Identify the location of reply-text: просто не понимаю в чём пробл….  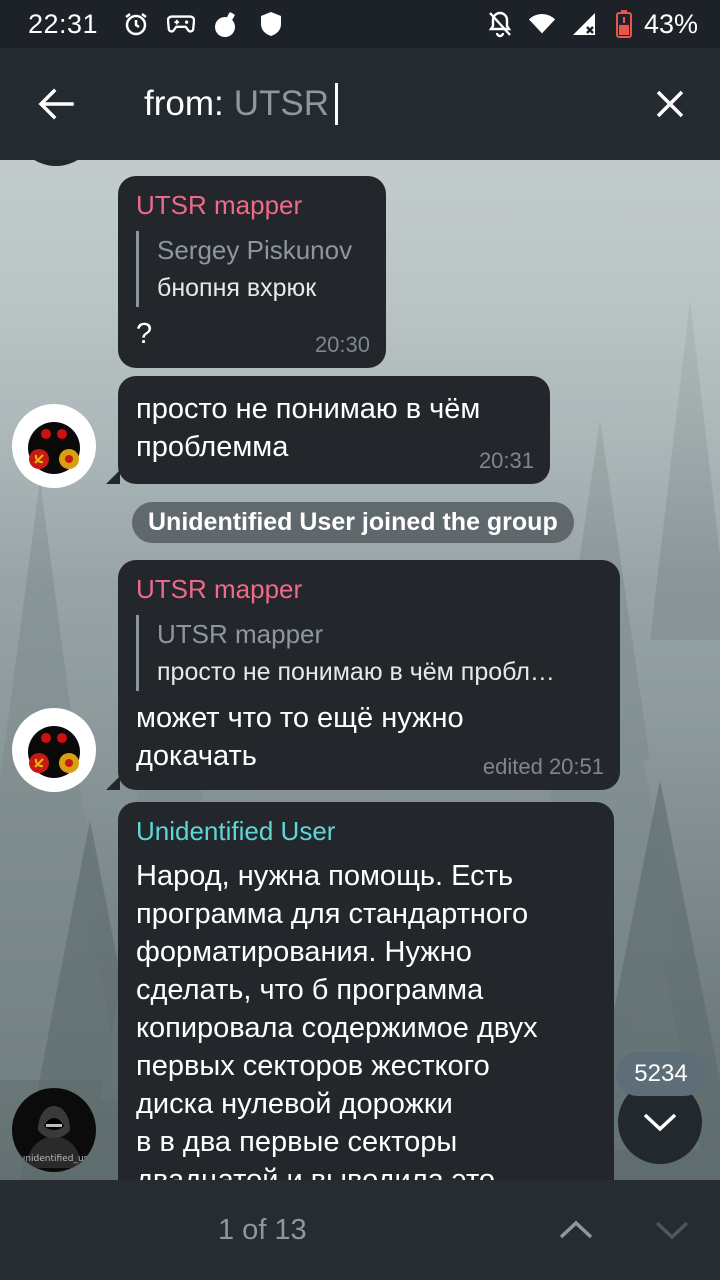
(356, 672).